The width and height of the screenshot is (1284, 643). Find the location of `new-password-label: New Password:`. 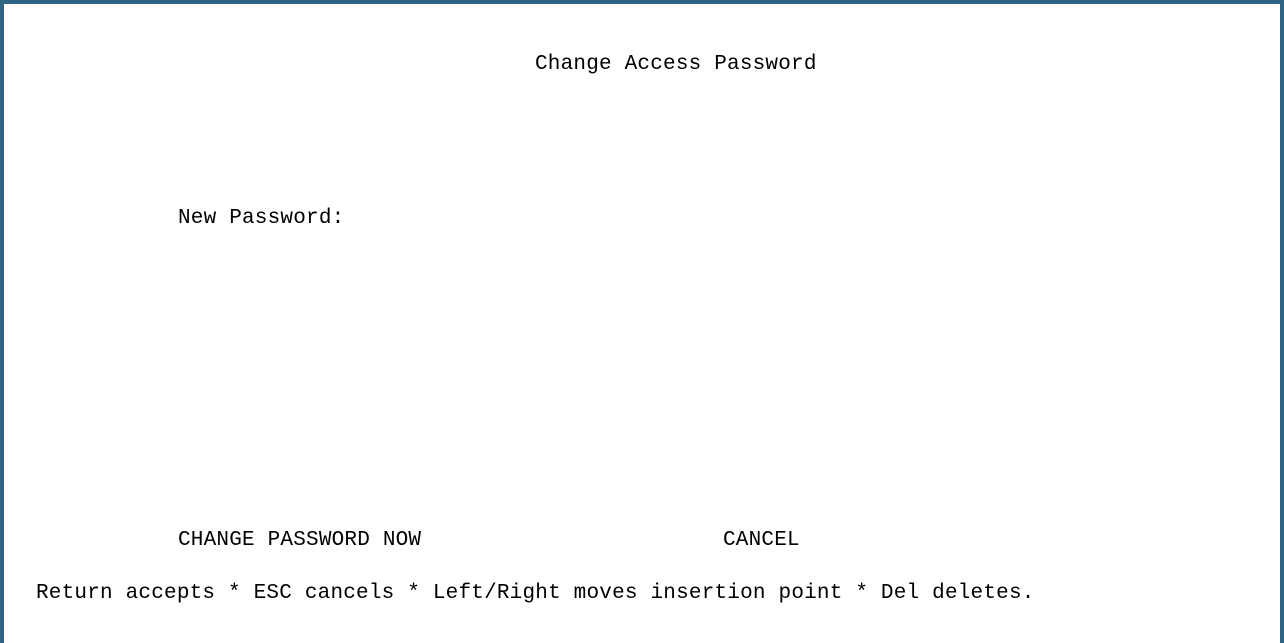

new-password-label: New Password: is located at coordinates (261, 218).